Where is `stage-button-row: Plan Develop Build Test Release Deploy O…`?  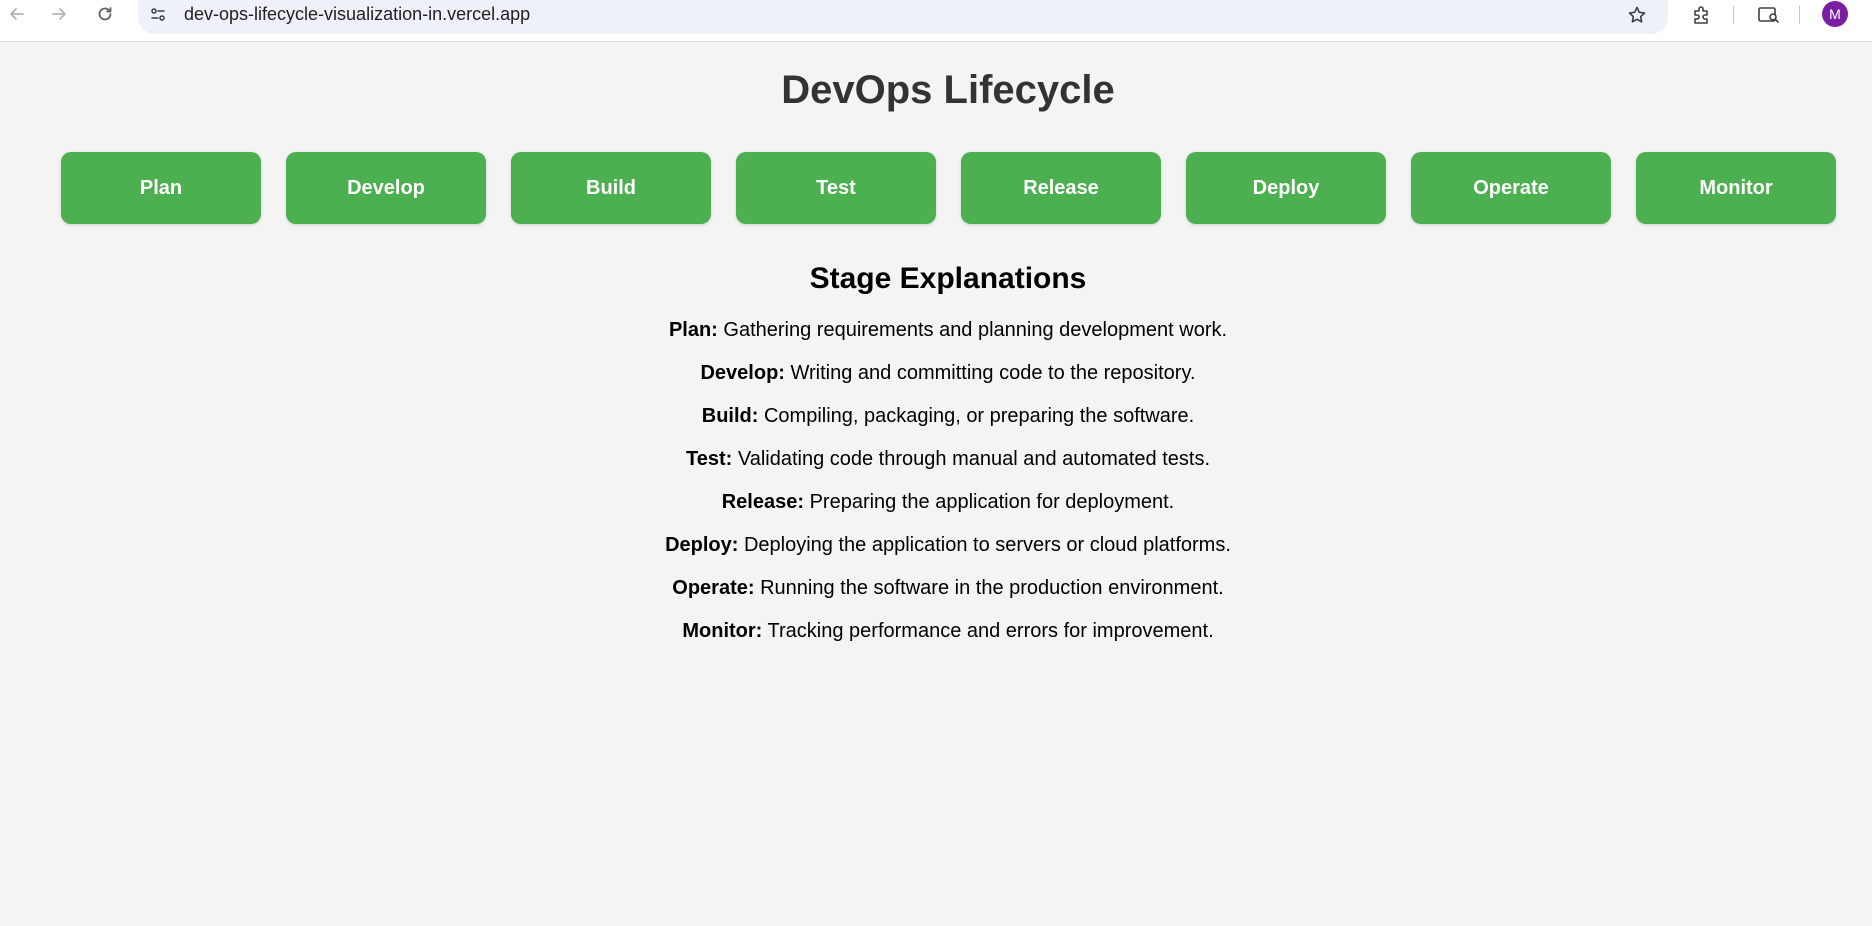
stage-button-row: Plan Develop Build Test Release Deploy O… is located at coordinates (949, 188).